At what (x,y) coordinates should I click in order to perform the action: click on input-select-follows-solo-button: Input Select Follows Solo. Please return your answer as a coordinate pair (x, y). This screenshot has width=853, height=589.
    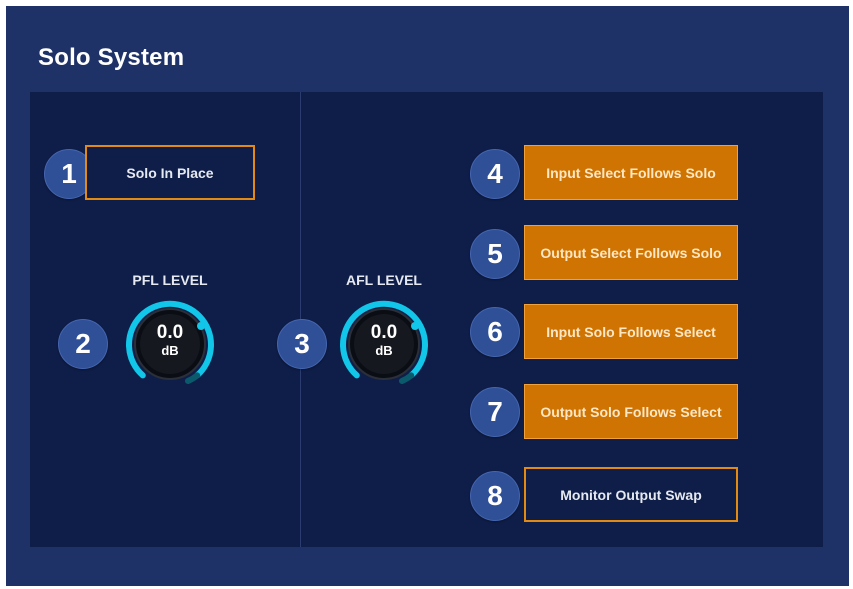
    Looking at the image, I should click on (631, 172).